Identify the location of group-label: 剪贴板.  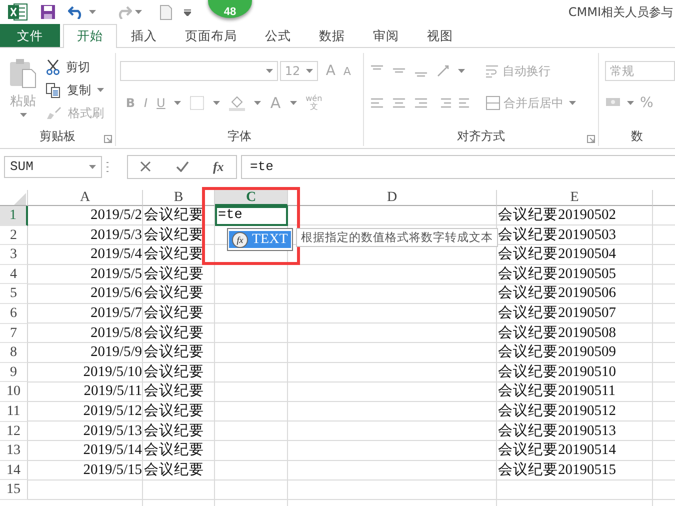
(57, 136).